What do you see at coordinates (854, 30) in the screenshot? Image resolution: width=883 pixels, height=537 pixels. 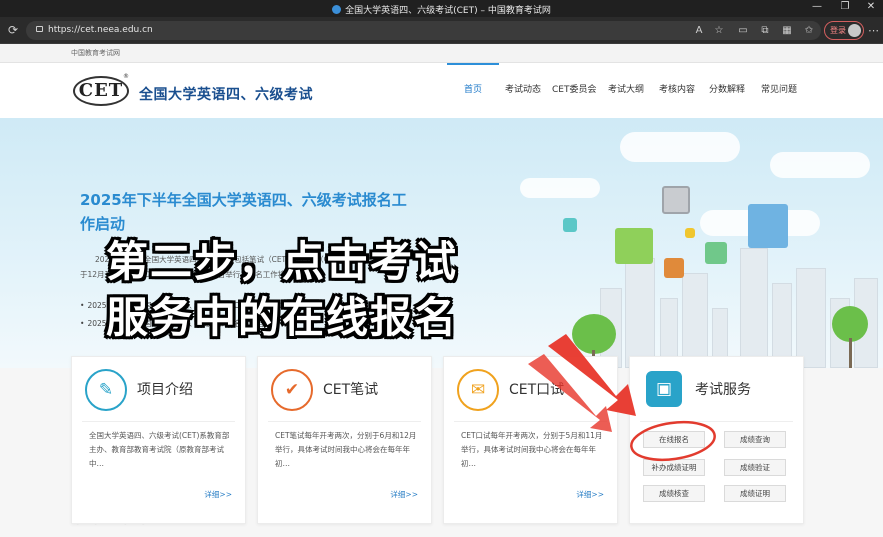 I see `avatar` at bounding box center [854, 30].